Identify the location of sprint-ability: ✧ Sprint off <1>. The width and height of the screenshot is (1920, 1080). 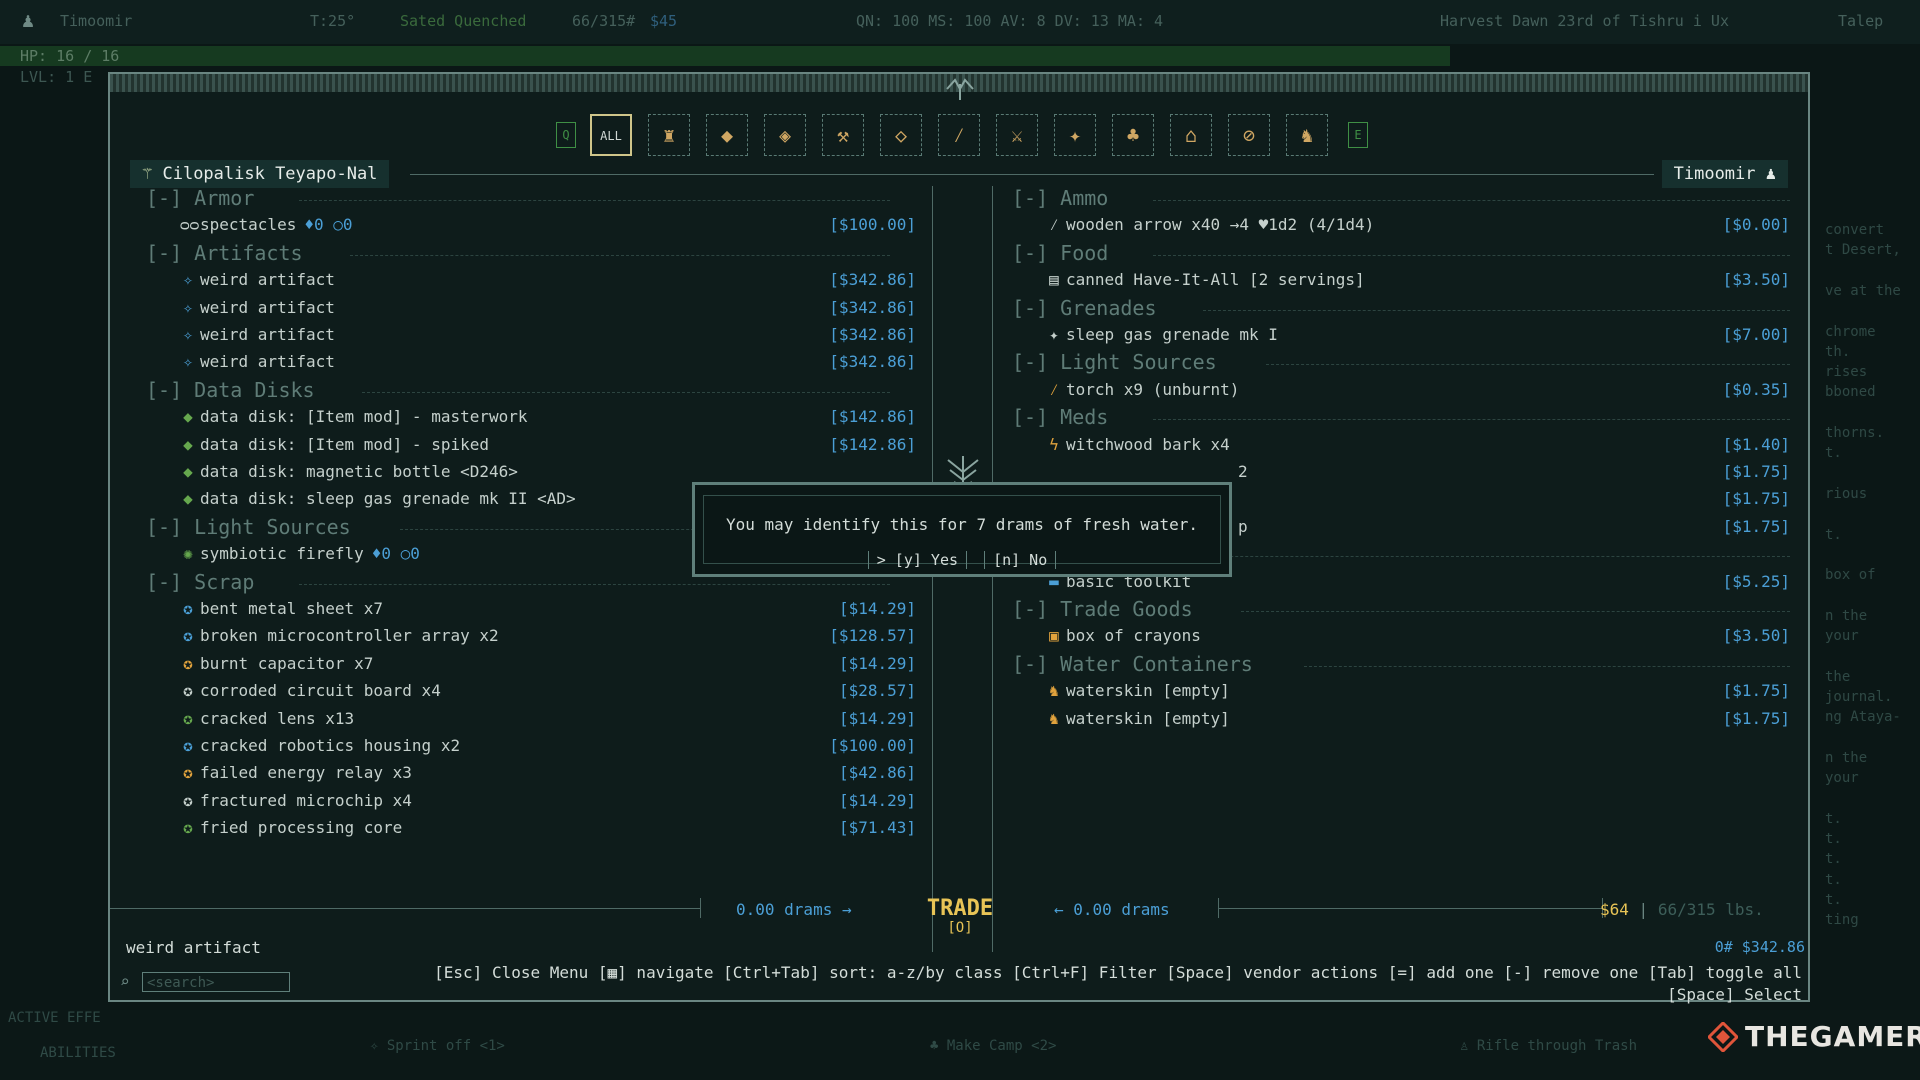
(437, 1046).